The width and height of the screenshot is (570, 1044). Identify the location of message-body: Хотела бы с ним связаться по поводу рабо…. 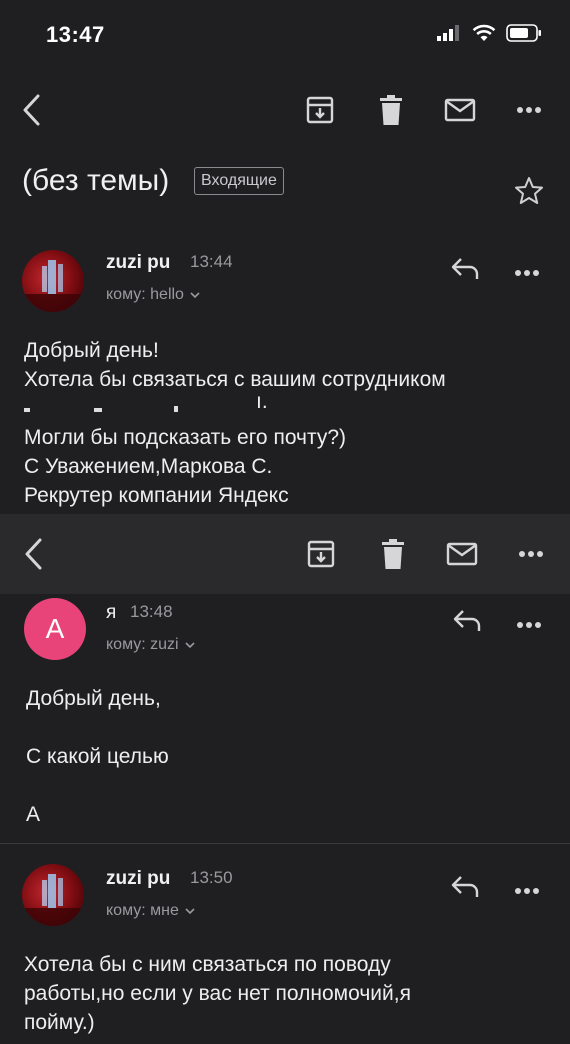
(217, 993).